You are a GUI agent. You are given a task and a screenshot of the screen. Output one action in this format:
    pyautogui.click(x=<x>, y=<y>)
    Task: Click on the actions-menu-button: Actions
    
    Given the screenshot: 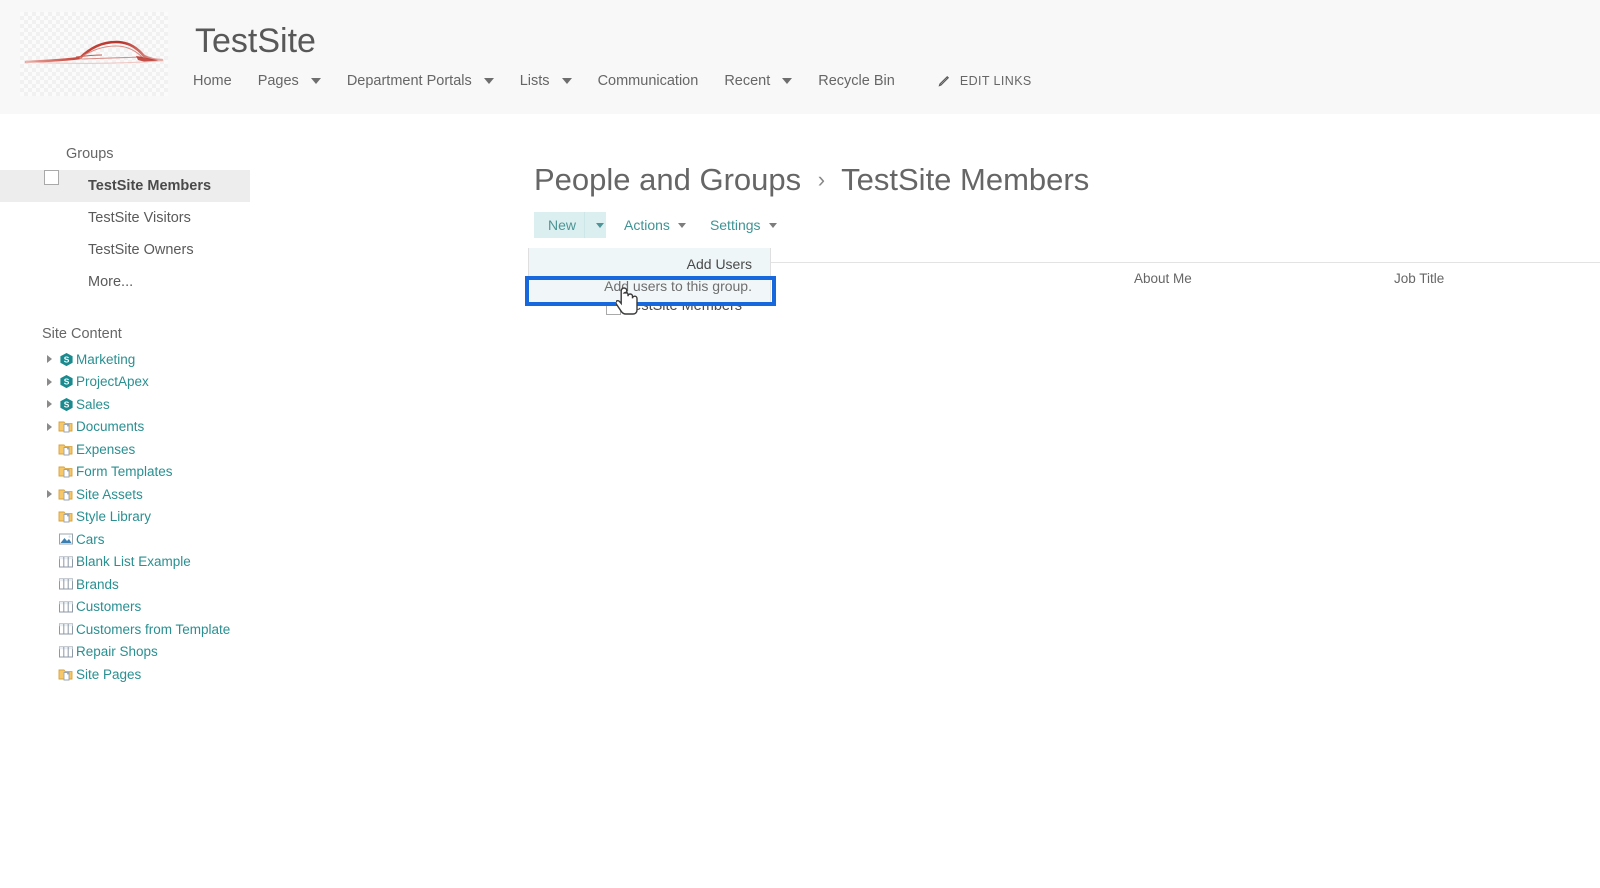 What is the action you would take?
    pyautogui.click(x=649, y=225)
    